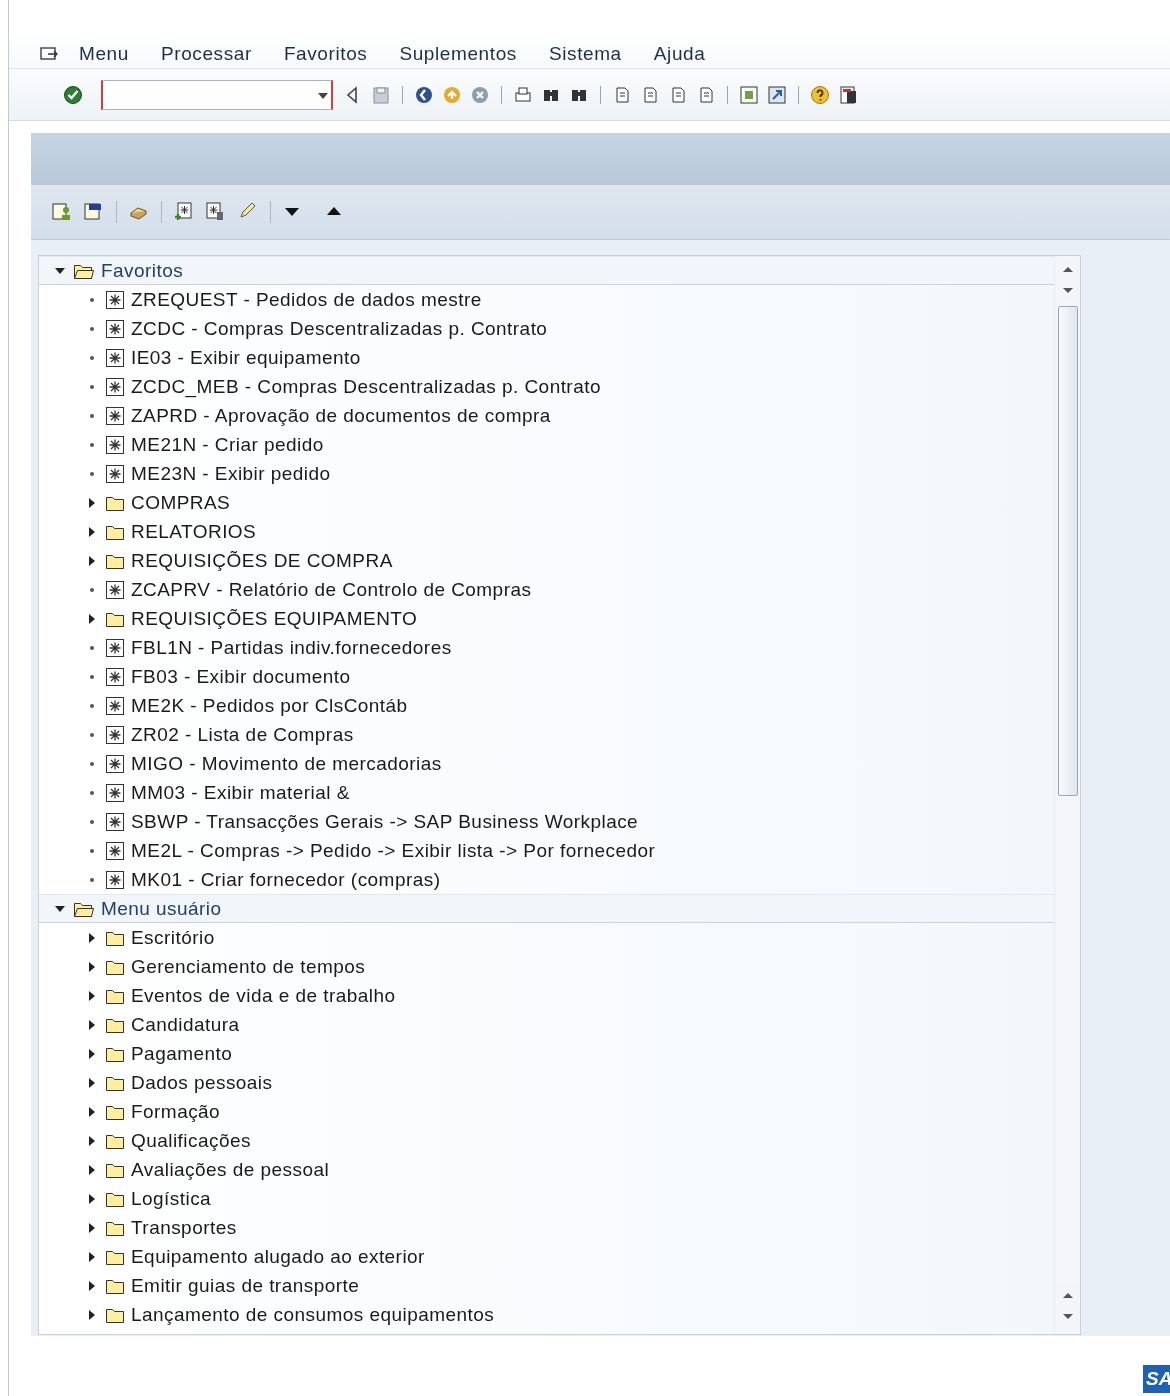 This screenshot has height=1396, width=1170. I want to click on tree-item: Avaliações de pessoal, so click(230, 1169).